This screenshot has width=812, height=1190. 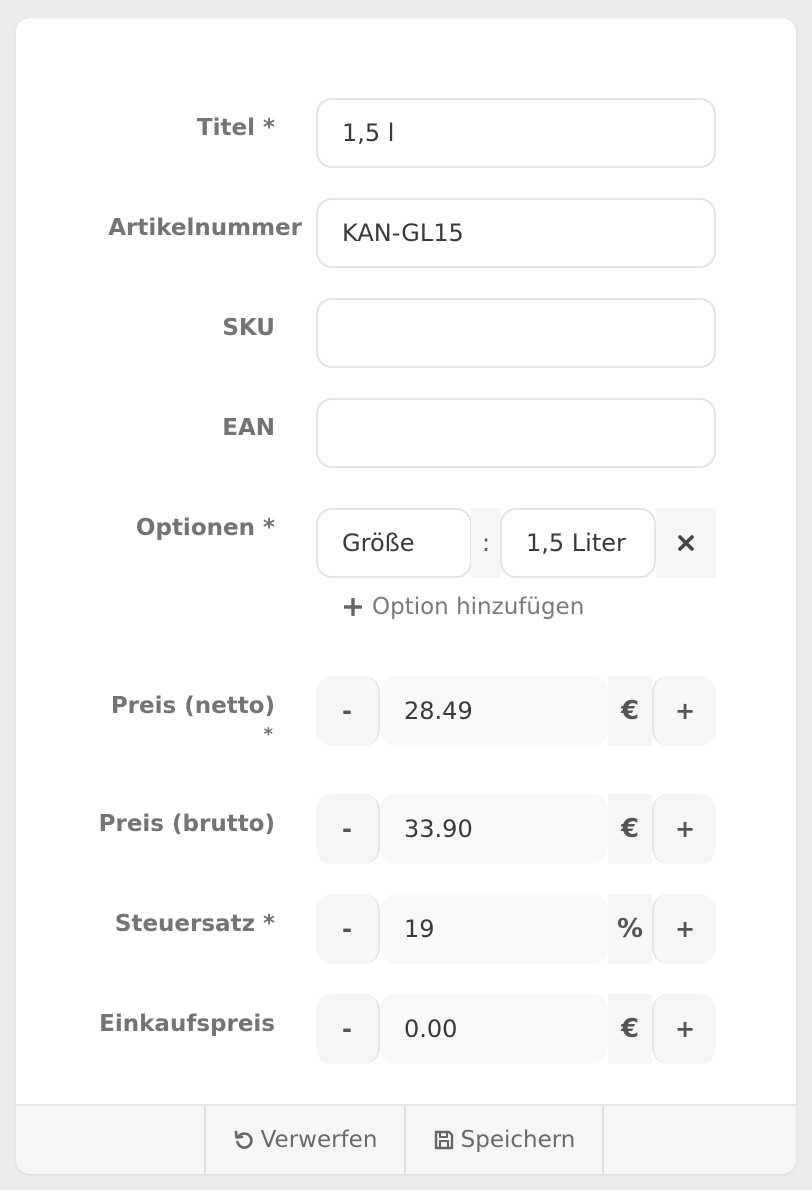 I want to click on price-net-stepper: - 28.49 € +, so click(x=516, y=711).